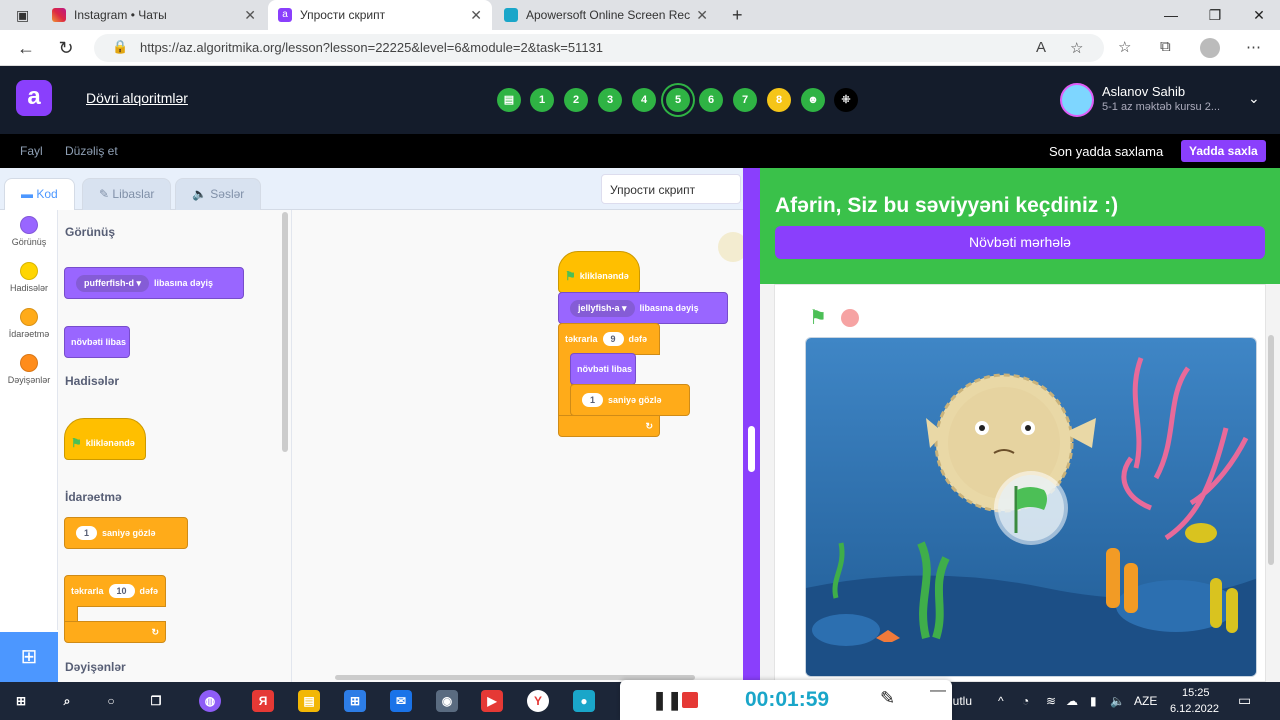  I want to click on tab-actions-button: ▣, so click(21, 15).